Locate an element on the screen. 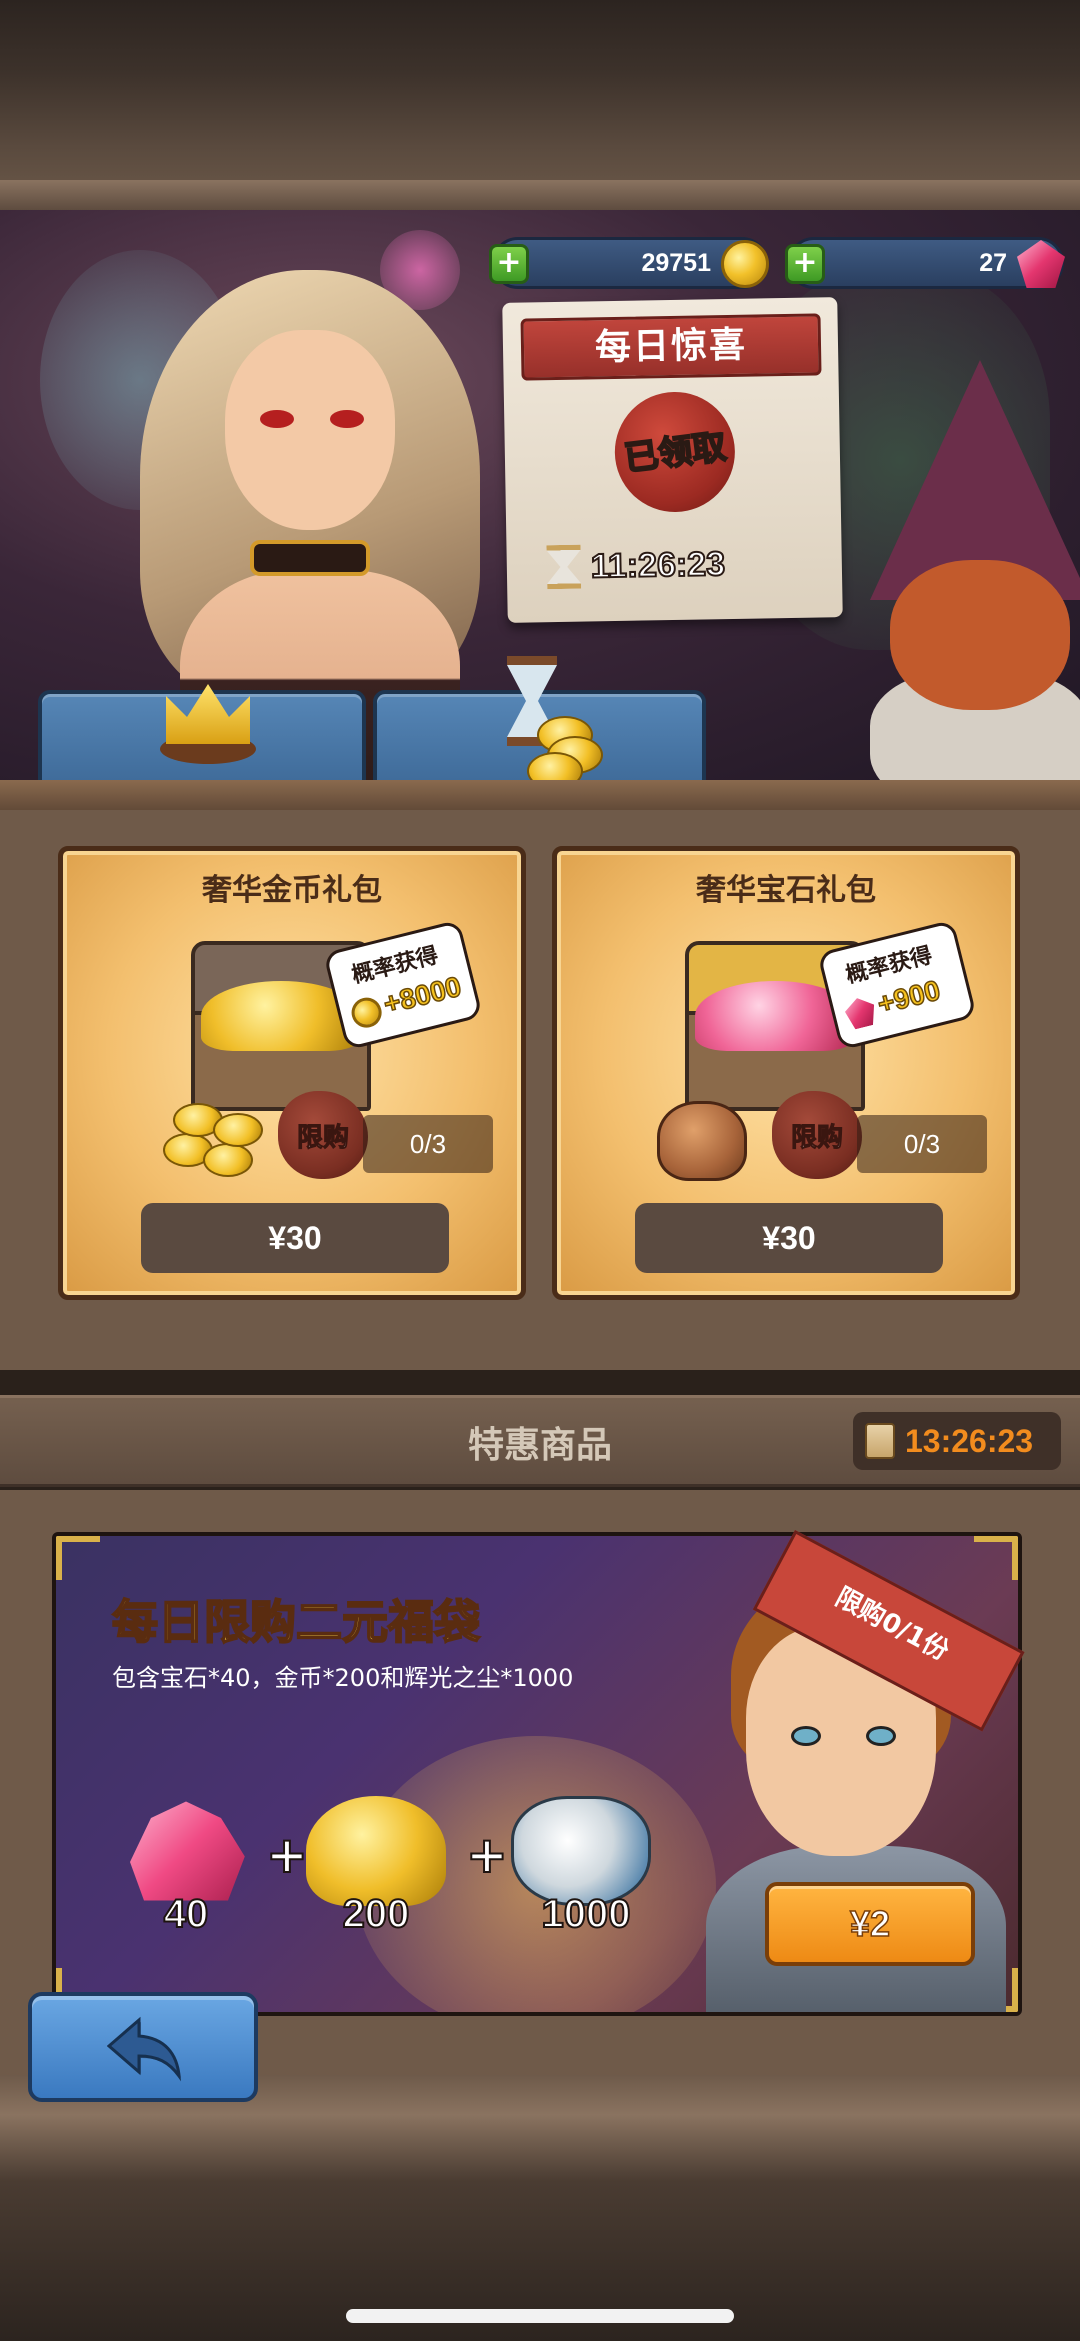 This screenshot has width=1080, height=2341. reward-gold: 200 is located at coordinates (376, 1876).